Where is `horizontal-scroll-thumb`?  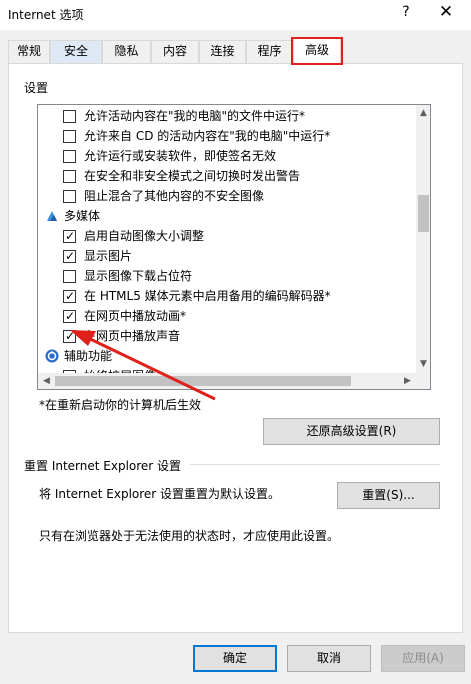
horizontal-scroll-thumb is located at coordinates (203, 381).